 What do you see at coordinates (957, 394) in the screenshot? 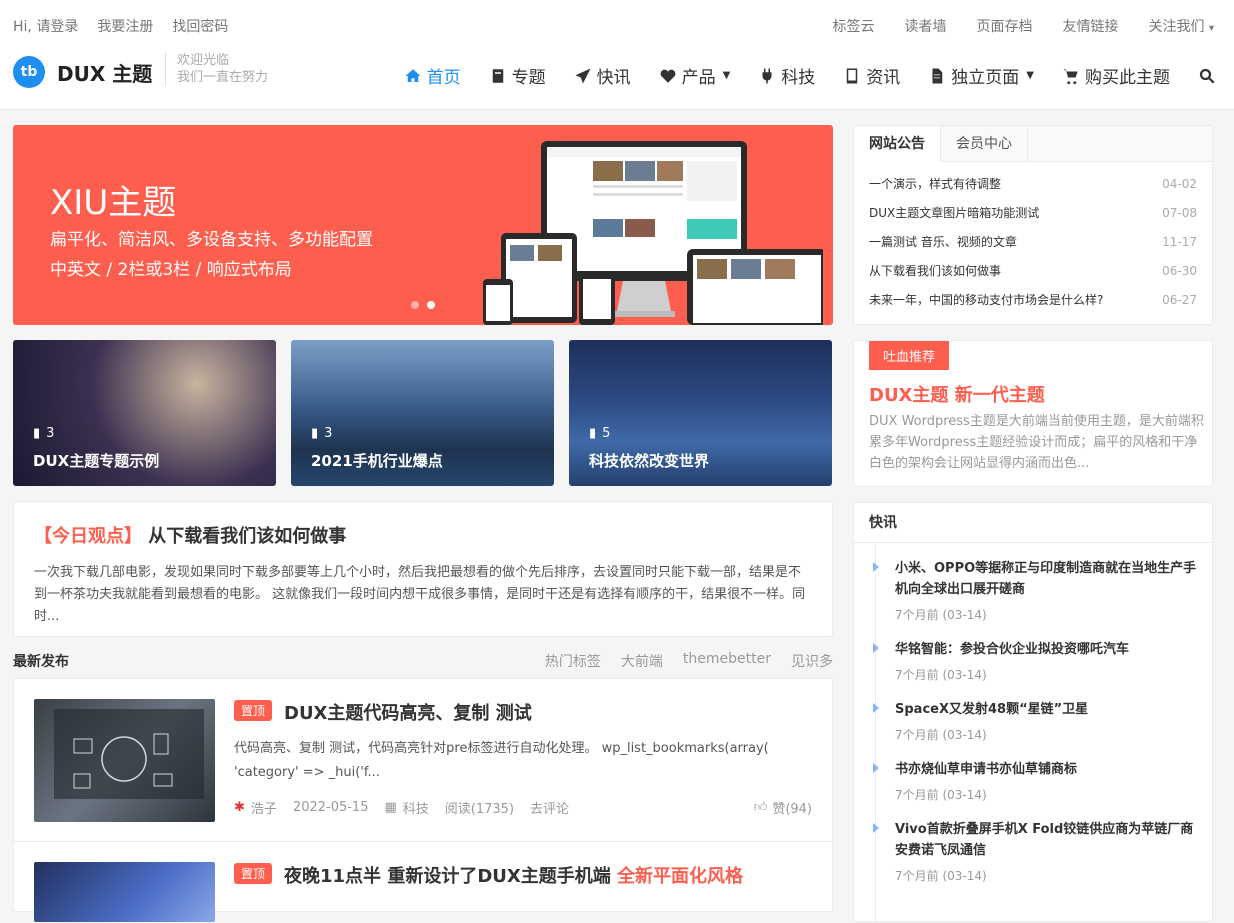
I see `recommend-title: DUX主题 新一代主题` at bounding box center [957, 394].